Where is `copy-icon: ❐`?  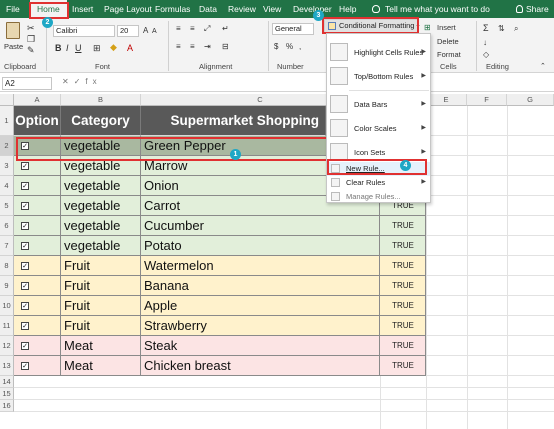 copy-icon: ❐ is located at coordinates (31, 39).